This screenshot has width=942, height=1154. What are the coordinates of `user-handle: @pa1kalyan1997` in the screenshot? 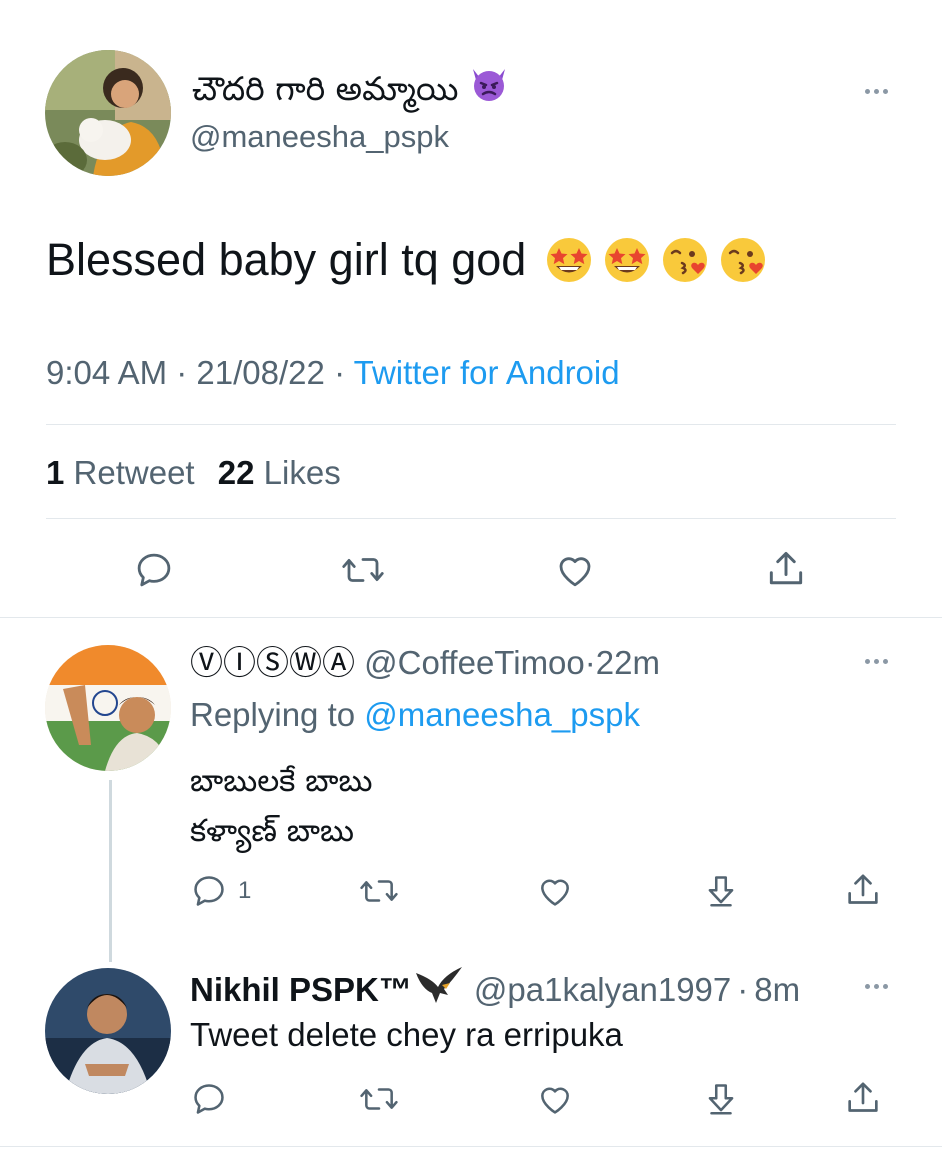 It's located at (602, 990).